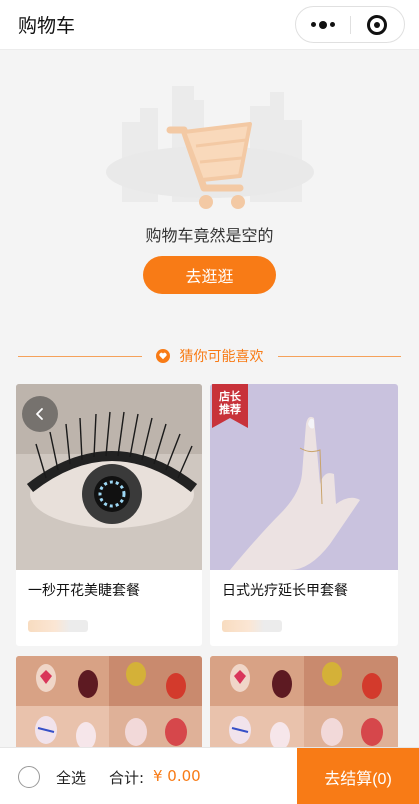 This screenshot has height=804, width=419. Describe the element at coordinates (209, 25) in the screenshot. I see `nav-bar: 购物车` at that location.